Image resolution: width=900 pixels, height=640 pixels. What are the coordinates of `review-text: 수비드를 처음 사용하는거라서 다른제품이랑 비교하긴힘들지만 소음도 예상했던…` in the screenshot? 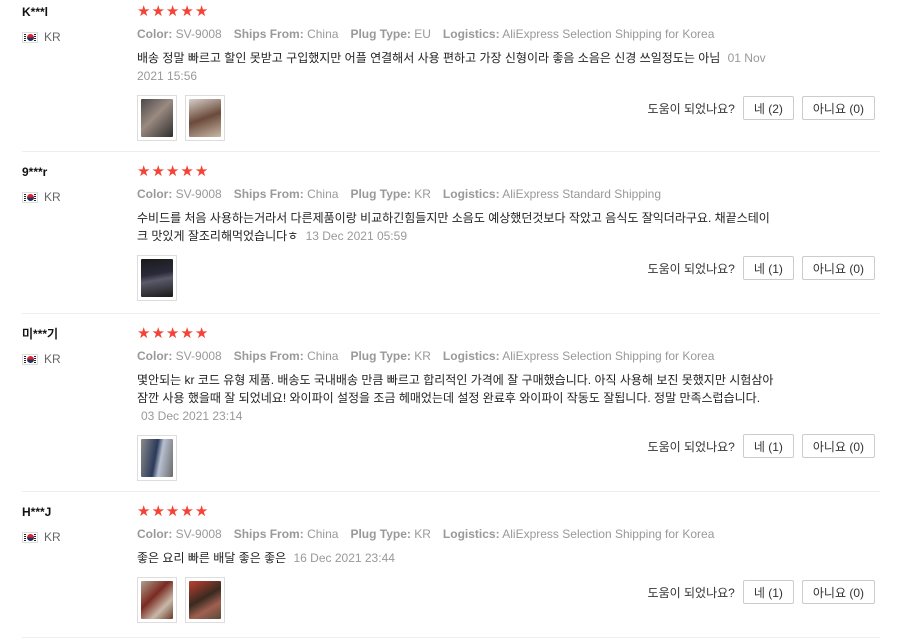 It's located at (457, 227).